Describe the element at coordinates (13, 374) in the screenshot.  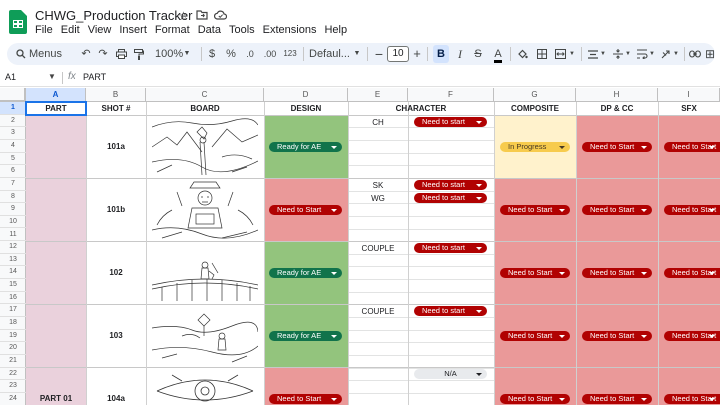
I see `row-header: 22` at that location.